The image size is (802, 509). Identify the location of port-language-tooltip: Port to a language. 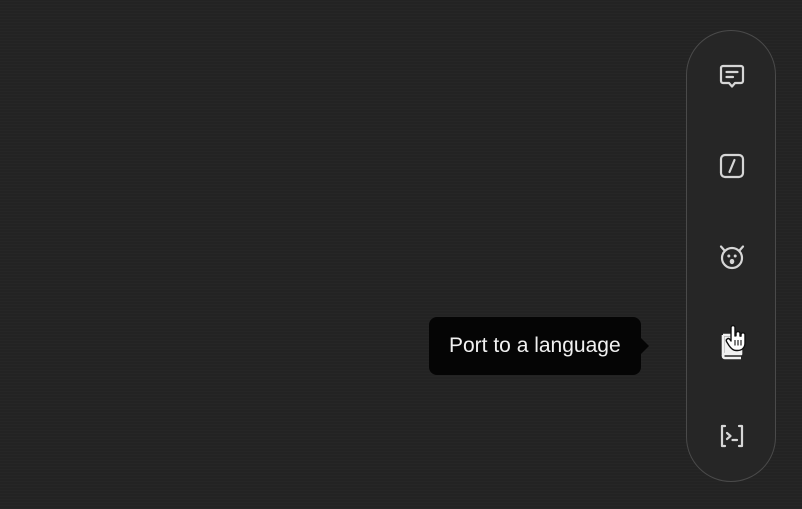
(539, 346).